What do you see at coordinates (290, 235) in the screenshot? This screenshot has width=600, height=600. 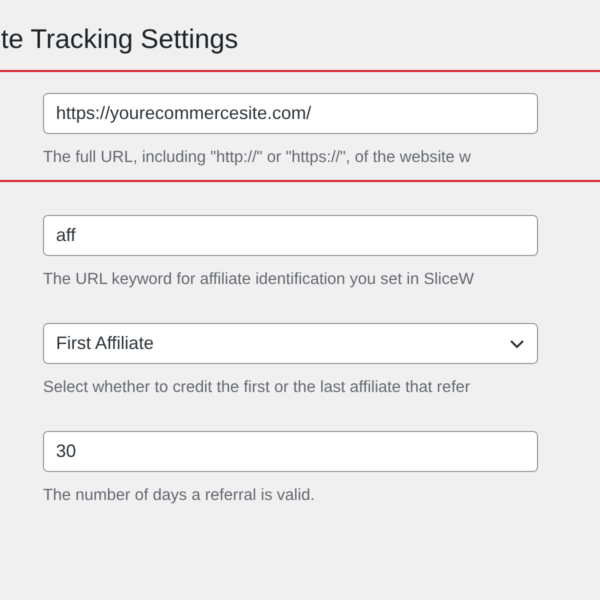 I see `input-field: aff` at bounding box center [290, 235].